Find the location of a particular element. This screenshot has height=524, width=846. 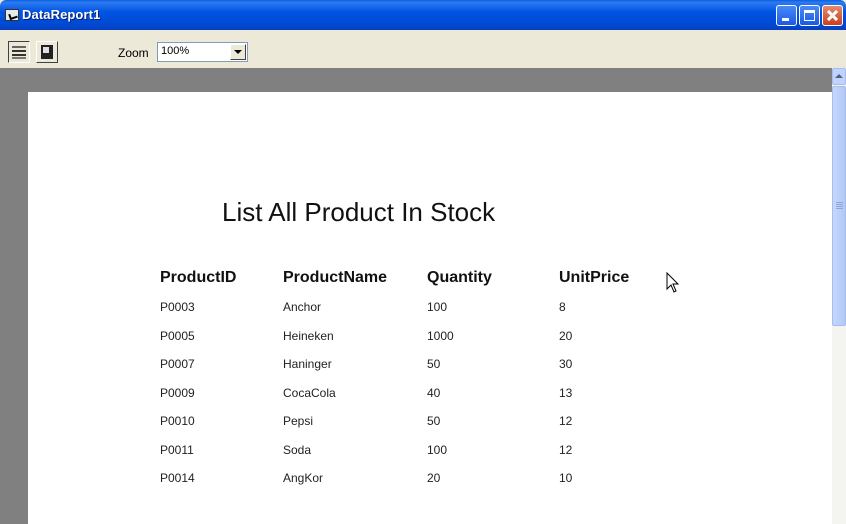

column-header: UnitPrice is located at coordinates (594, 277).